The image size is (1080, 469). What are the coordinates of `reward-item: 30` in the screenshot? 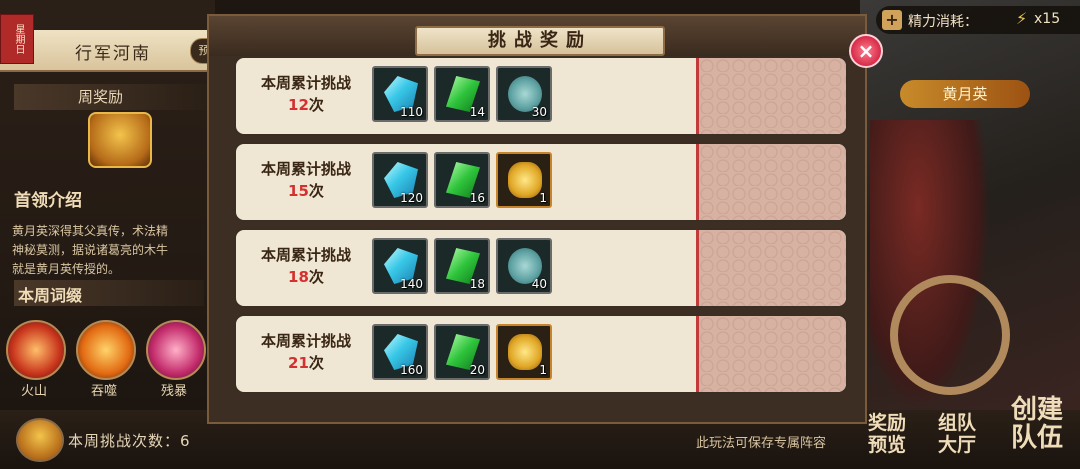 It's located at (524, 94).